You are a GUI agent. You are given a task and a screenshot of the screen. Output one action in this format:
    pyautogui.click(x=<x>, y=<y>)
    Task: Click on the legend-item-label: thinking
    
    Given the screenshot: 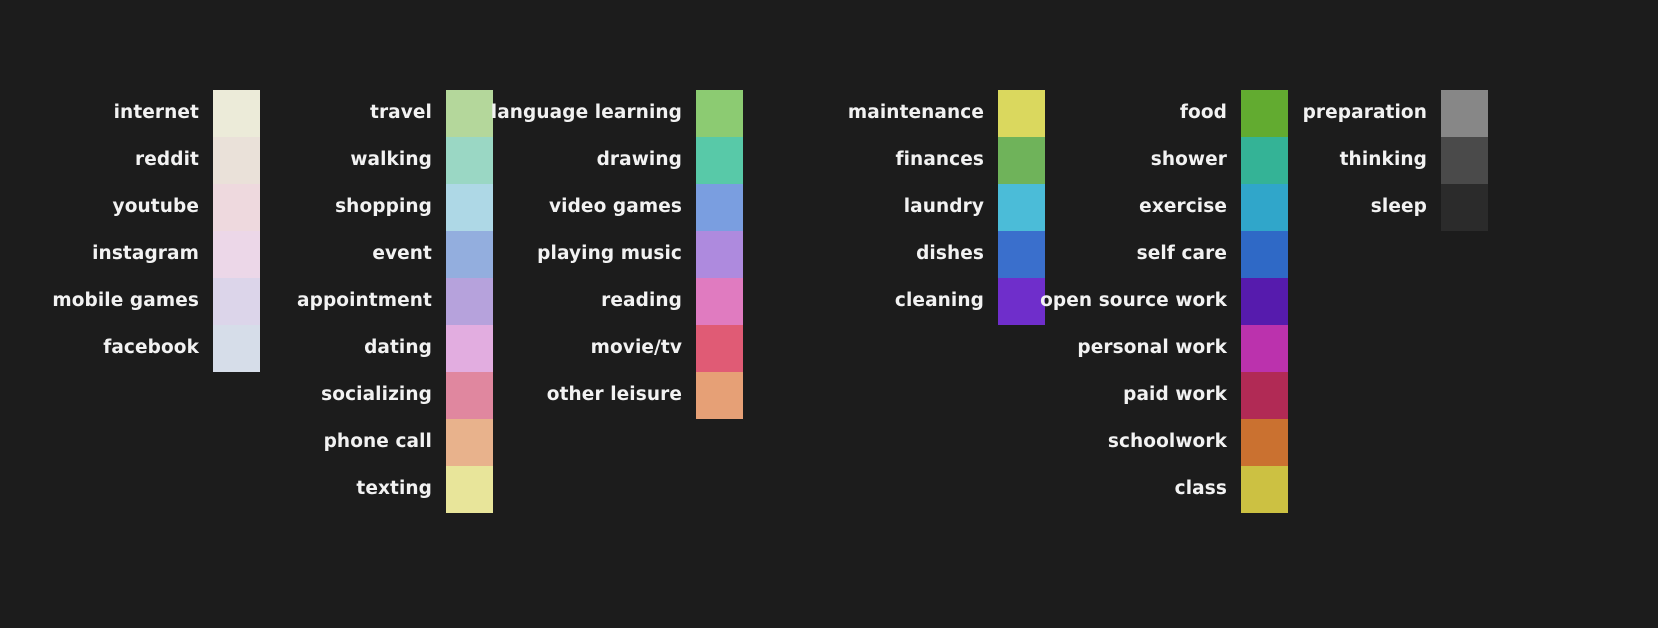 What is the action you would take?
    pyautogui.click(x=1390, y=160)
    